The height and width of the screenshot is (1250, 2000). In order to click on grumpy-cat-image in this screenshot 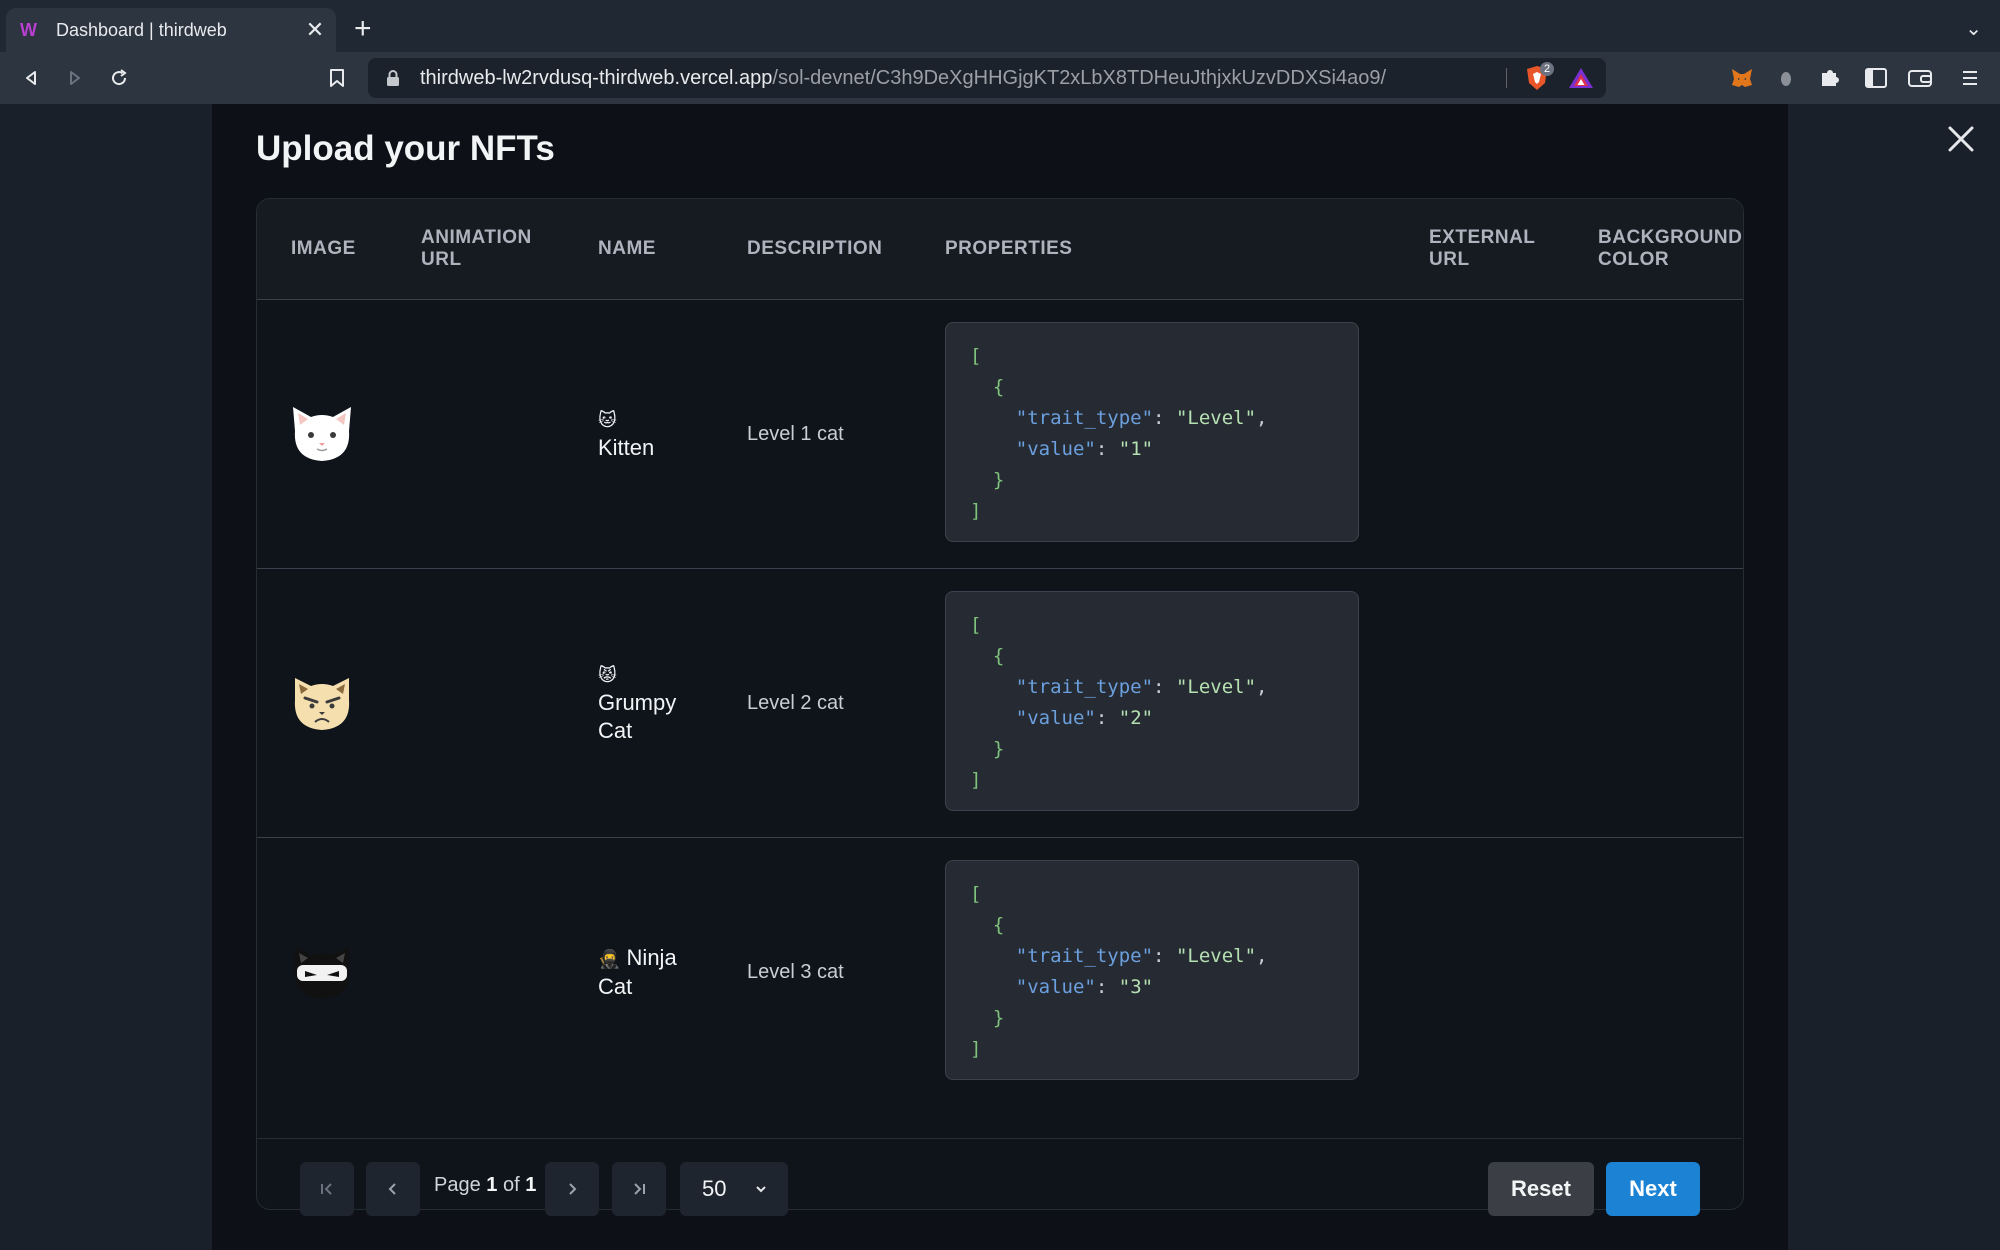, I will do `click(322, 704)`.